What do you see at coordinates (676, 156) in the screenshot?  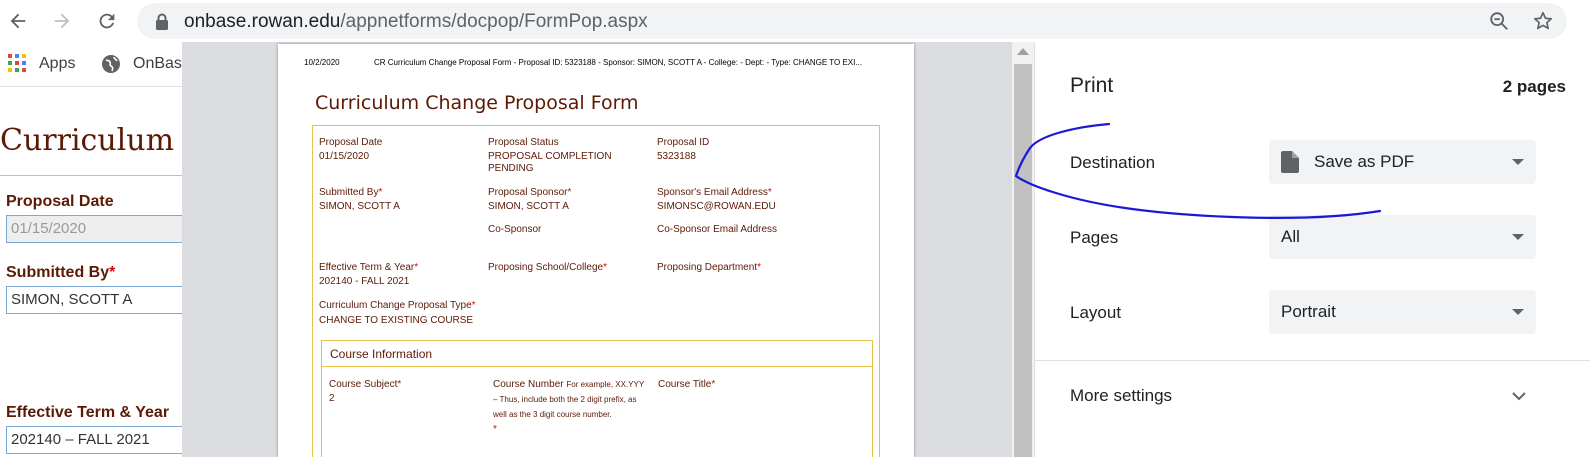 I see `proposal-id-value: 5323188` at bounding box center [676, 156].